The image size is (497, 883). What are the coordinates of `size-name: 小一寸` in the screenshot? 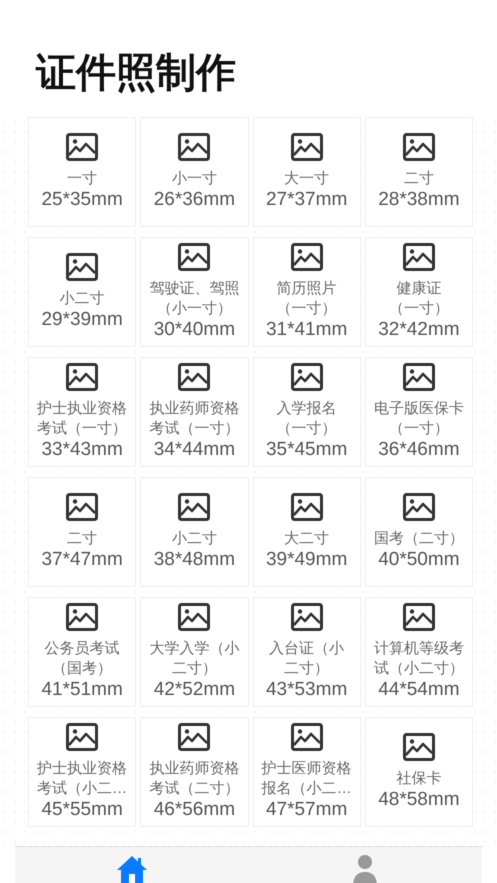 It's located at (194, 179).